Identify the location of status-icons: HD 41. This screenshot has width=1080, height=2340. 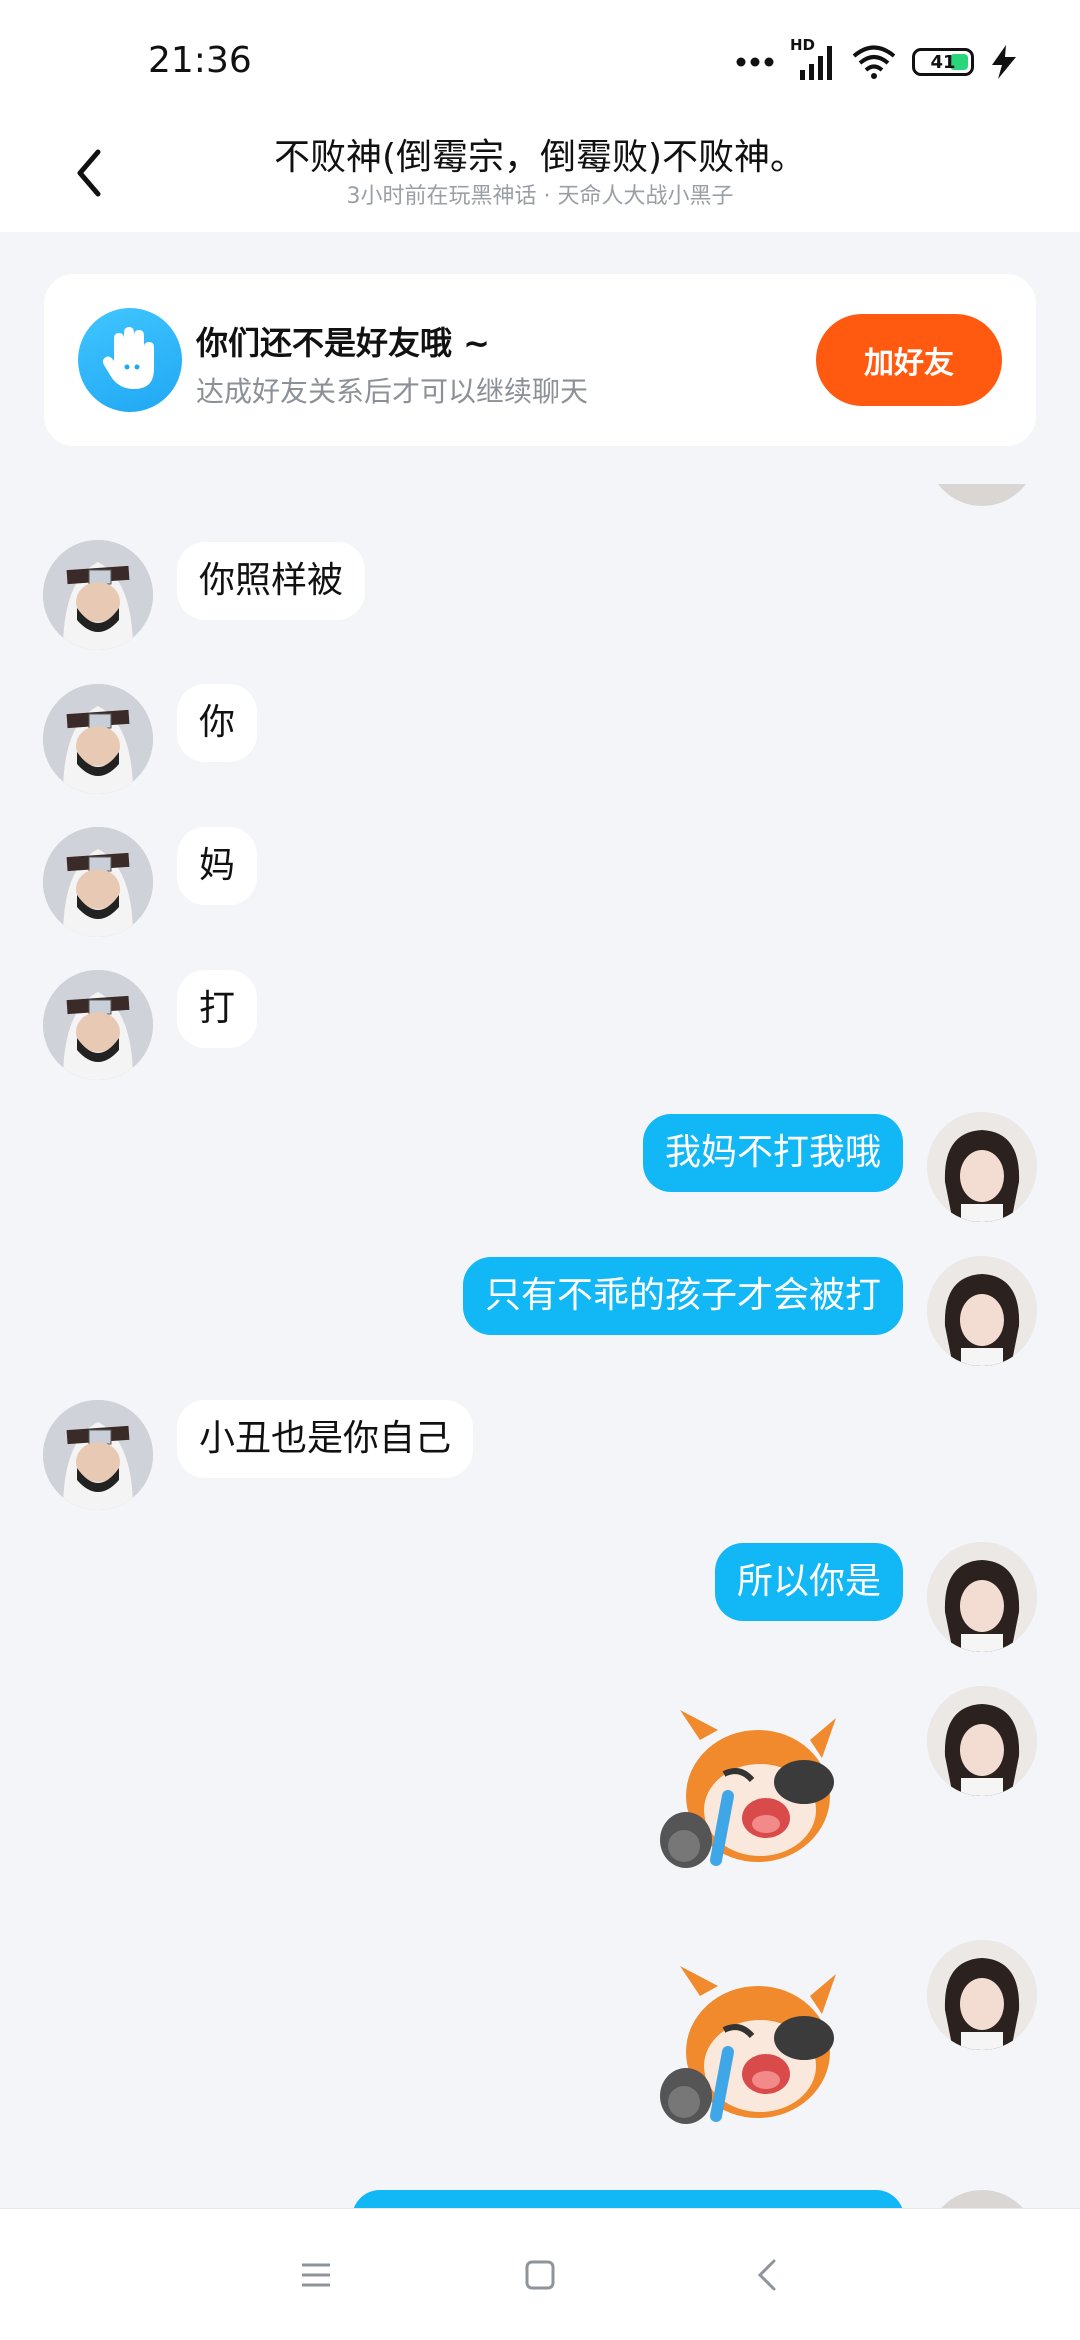
(877, 59).